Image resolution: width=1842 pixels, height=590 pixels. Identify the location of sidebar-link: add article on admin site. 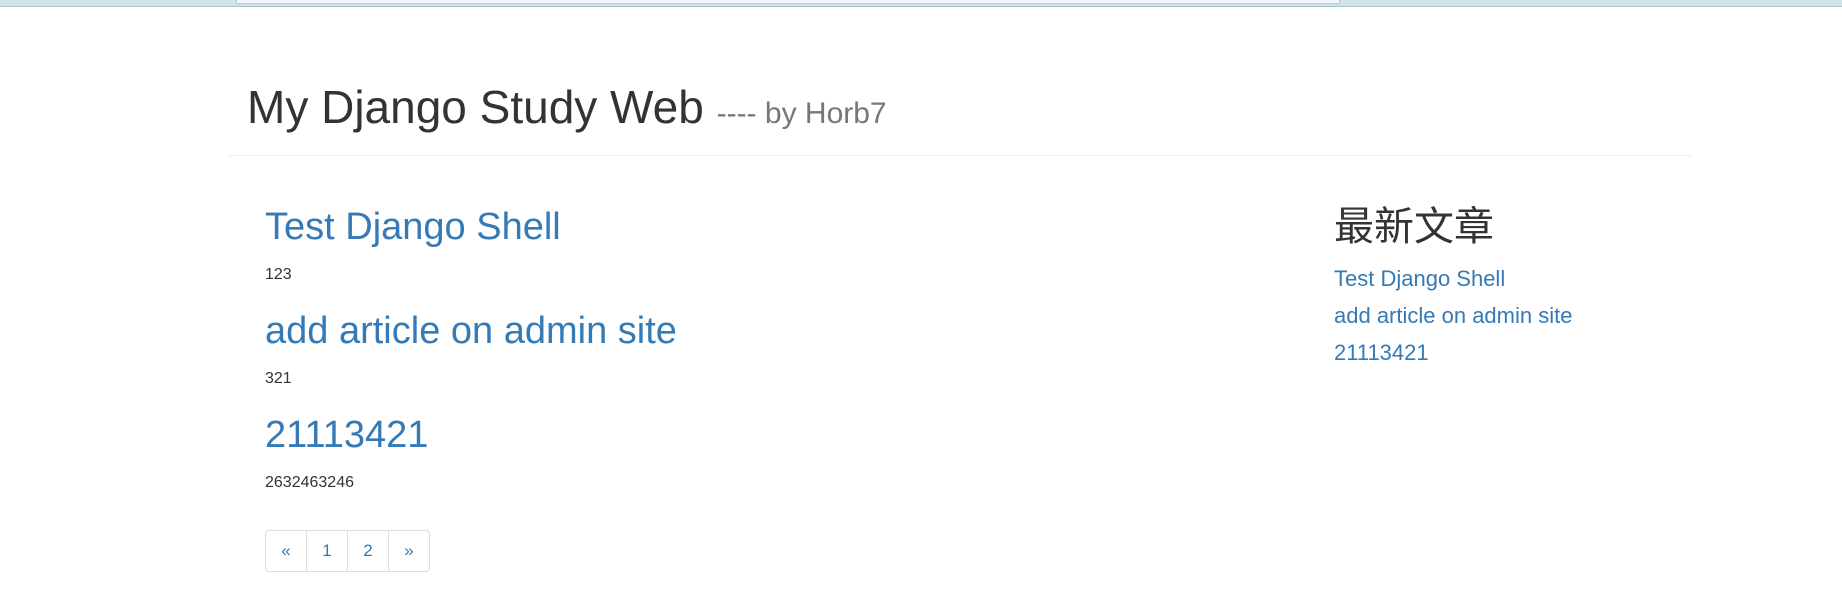
(1504, 315).